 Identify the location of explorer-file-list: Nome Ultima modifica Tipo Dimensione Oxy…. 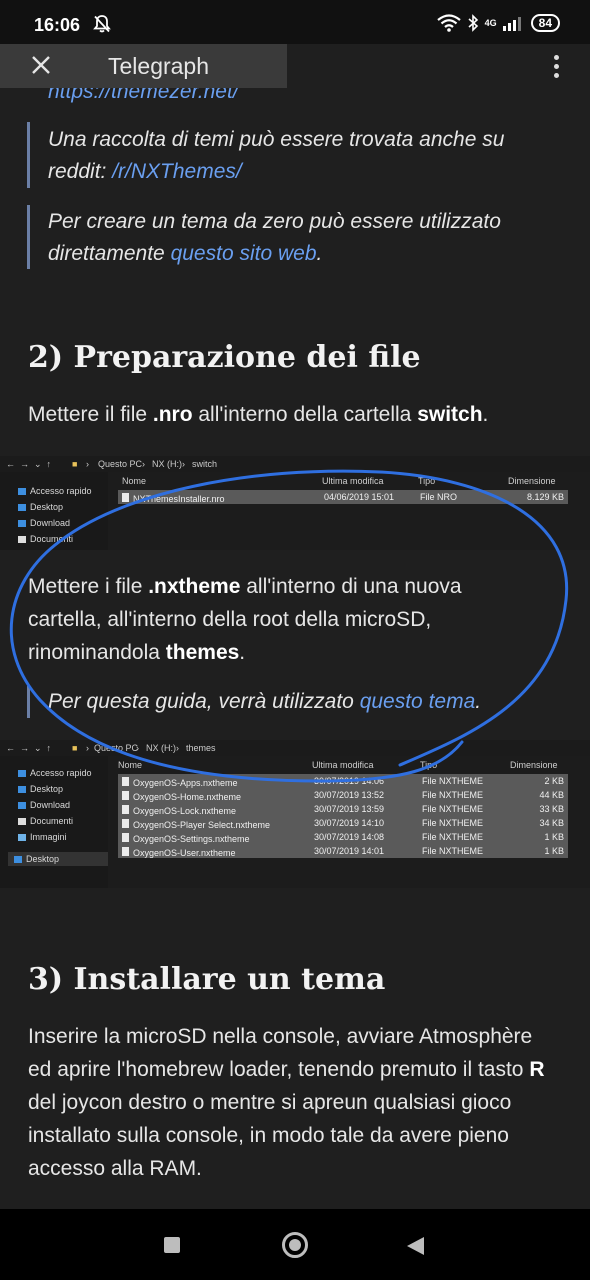
(349, 822).